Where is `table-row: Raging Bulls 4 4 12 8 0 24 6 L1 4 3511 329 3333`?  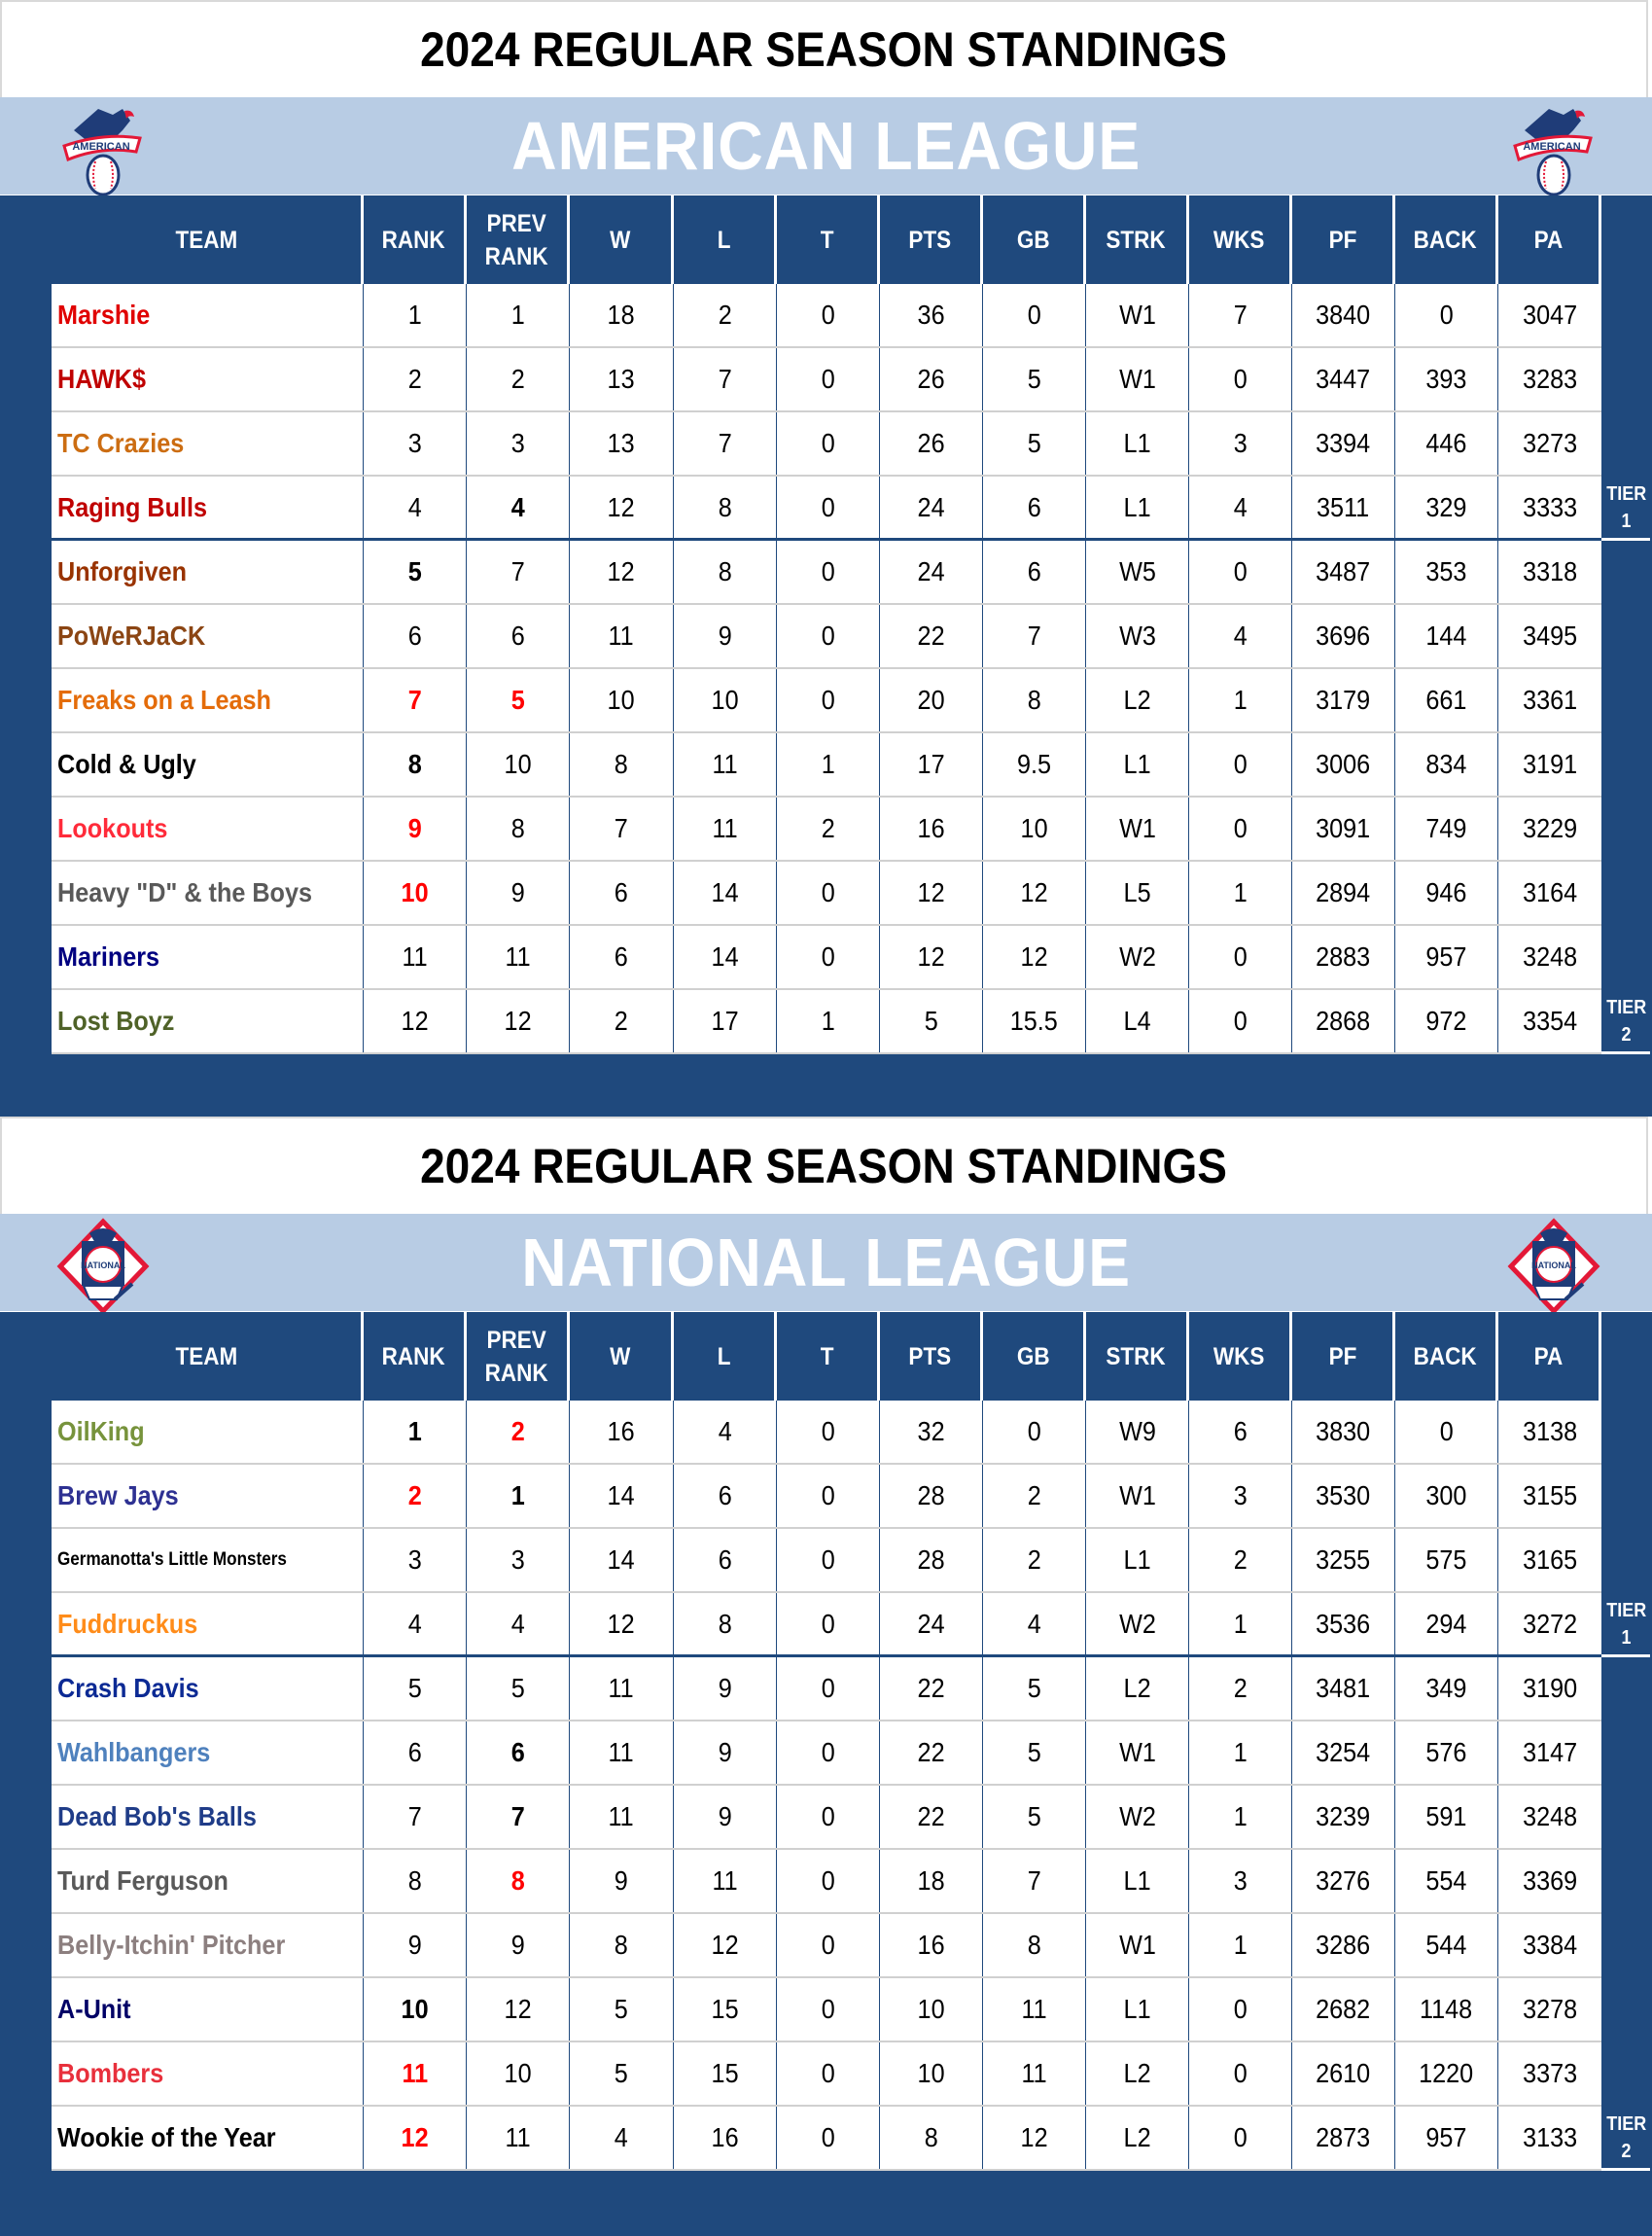 table-row: Raging Bulls 4 4 12 8 0 24 6 L1 4 3511 329 3333 is located at coordinates (826, 509).